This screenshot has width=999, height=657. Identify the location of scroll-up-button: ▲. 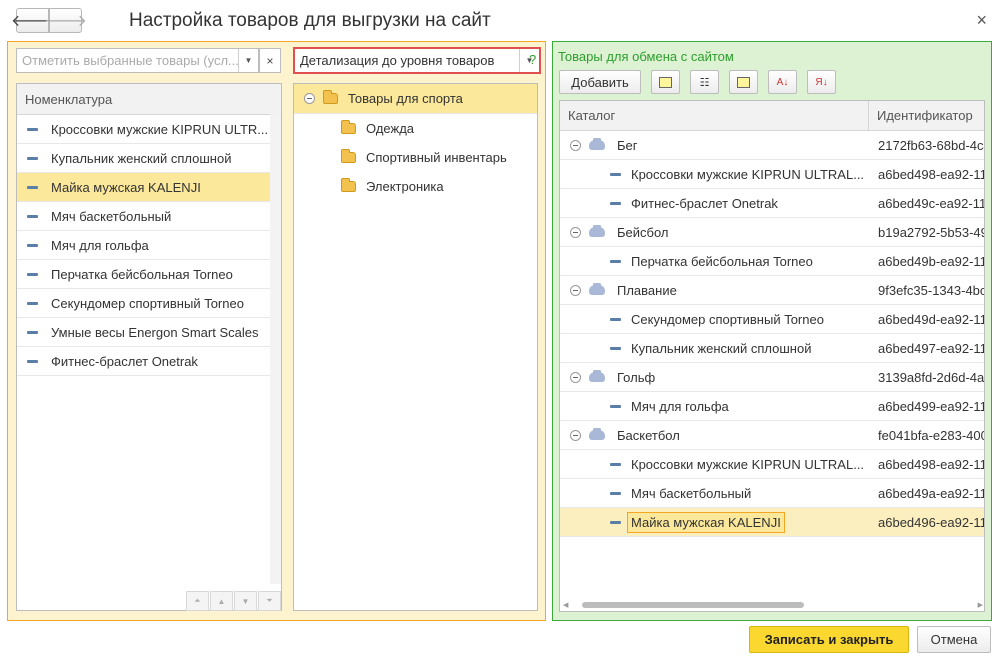
(221, 601).